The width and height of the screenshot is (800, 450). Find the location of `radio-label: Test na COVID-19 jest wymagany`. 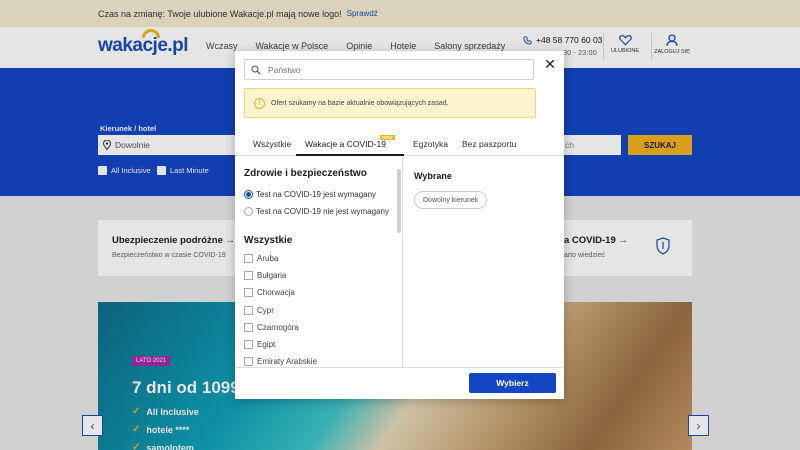

radio-label: Test na COVID-19 jest wymagany is located at coordinates (316, 194).